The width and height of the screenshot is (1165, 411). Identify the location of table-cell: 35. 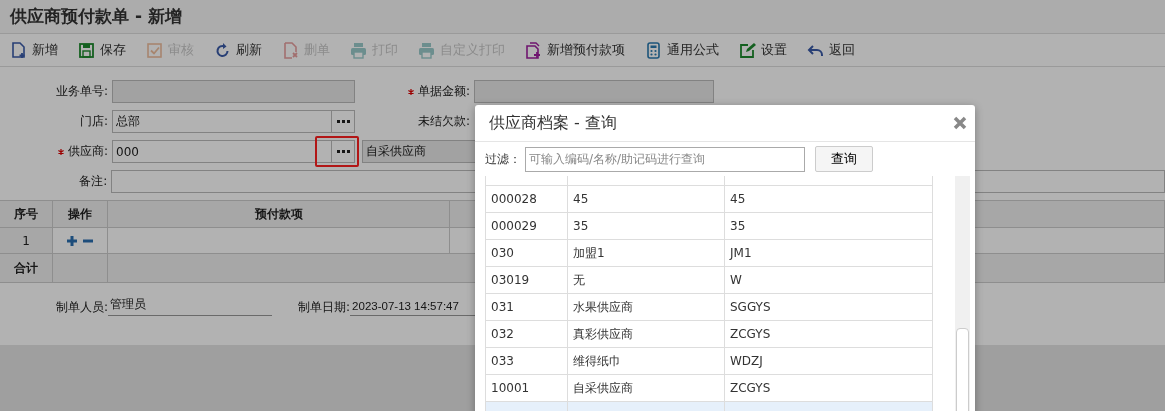
(646, 226).